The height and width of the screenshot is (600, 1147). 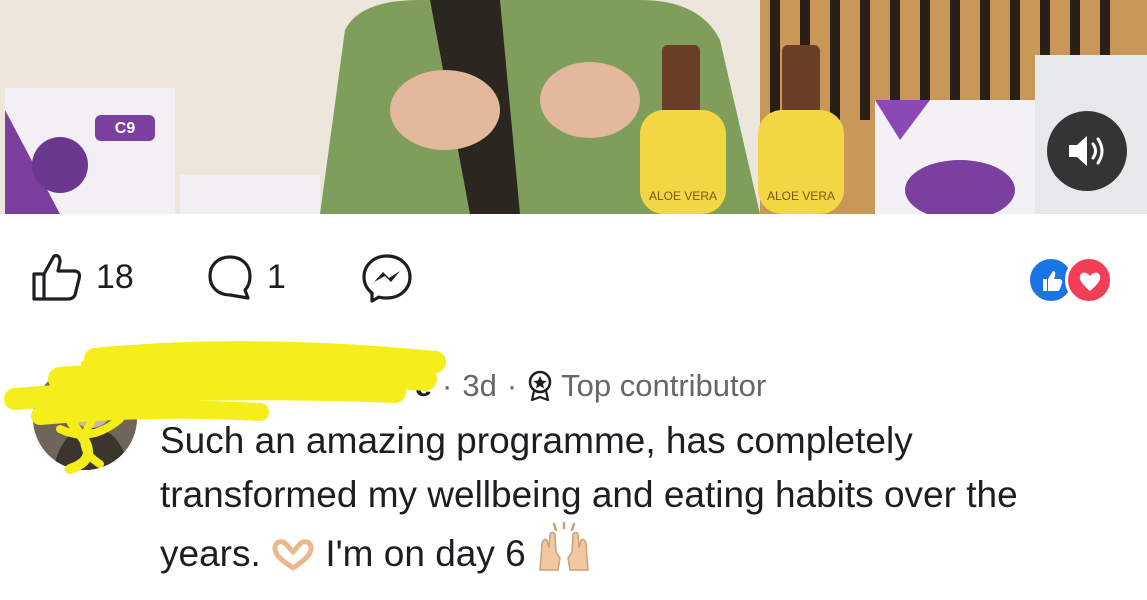 I want to click on love-reaction-icon, so click(x=1089, y=280).